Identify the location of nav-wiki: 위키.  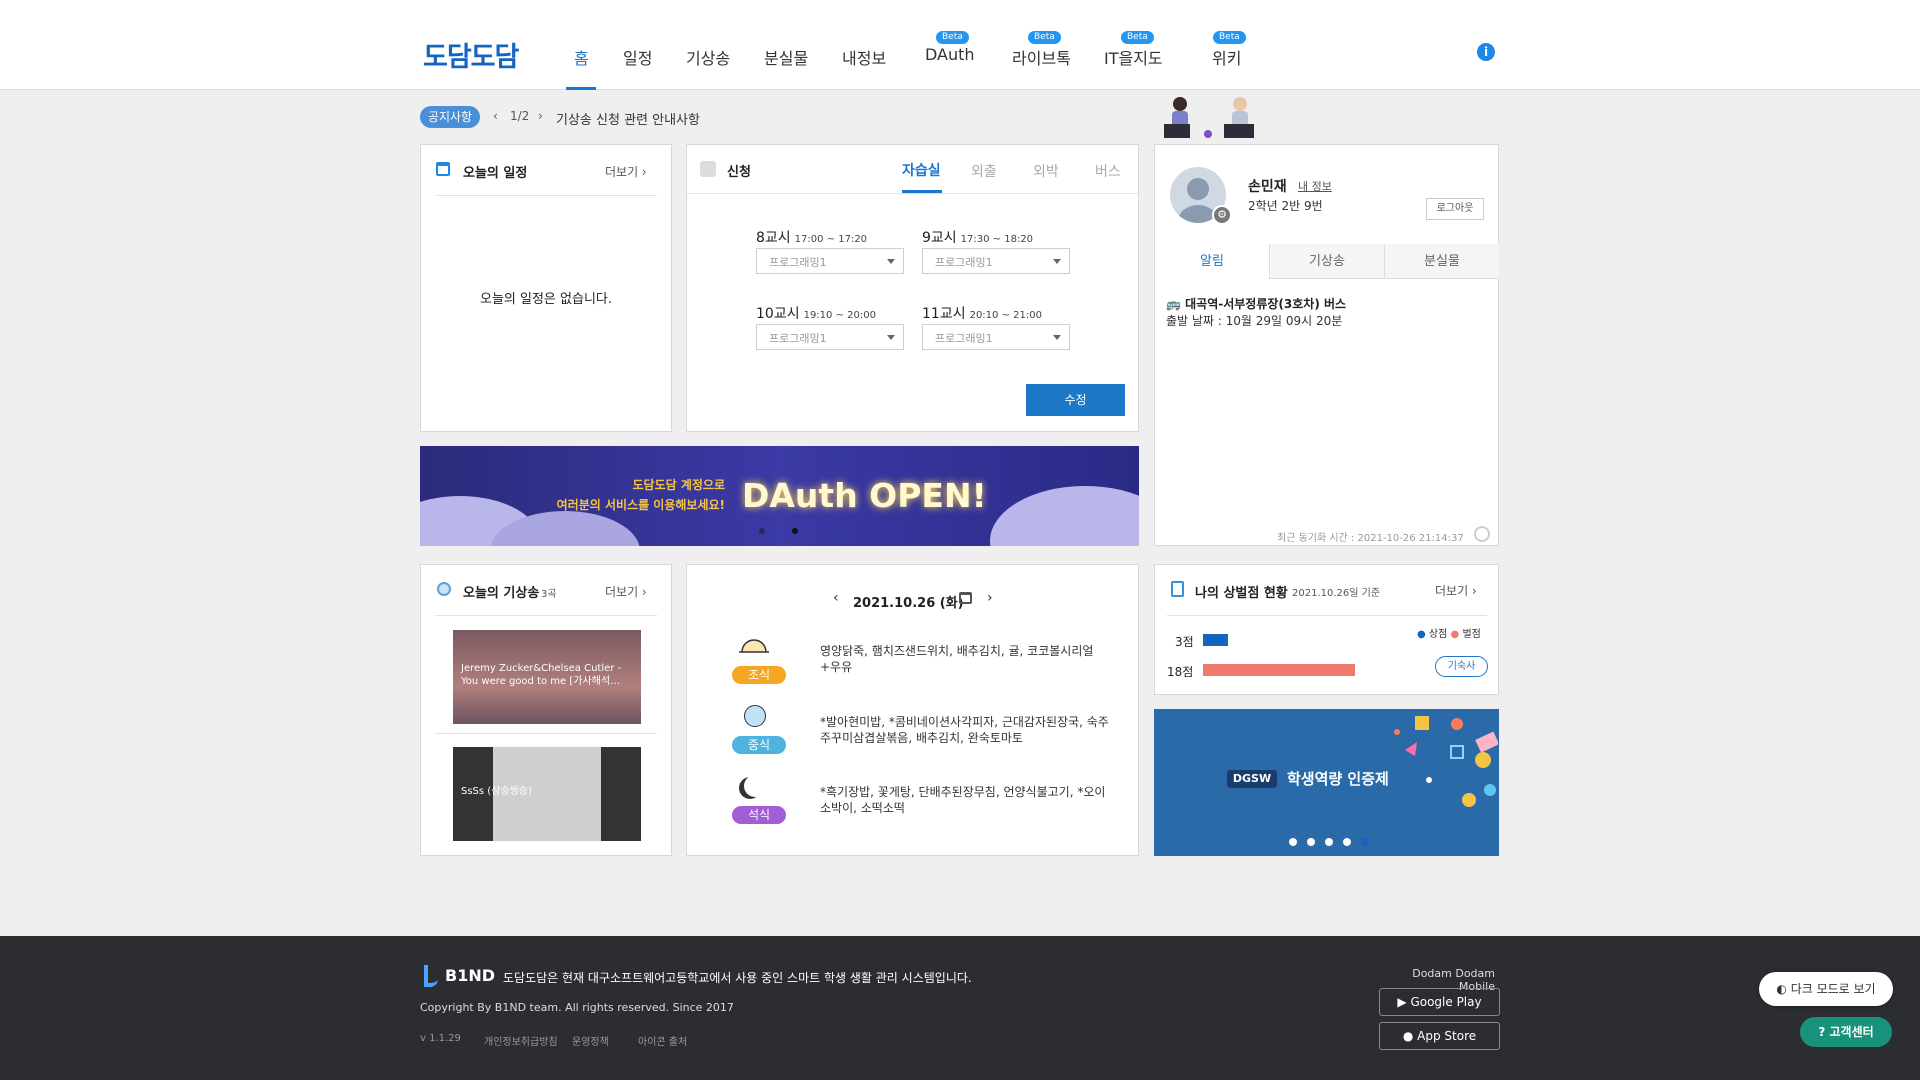
(1226, 57).